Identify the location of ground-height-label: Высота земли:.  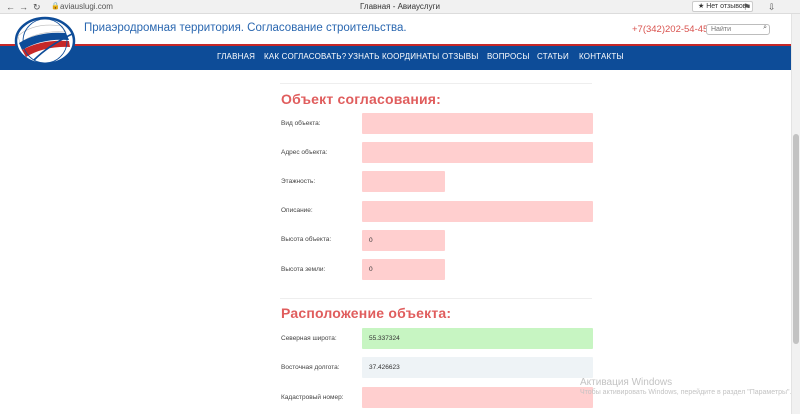
(303, 269).